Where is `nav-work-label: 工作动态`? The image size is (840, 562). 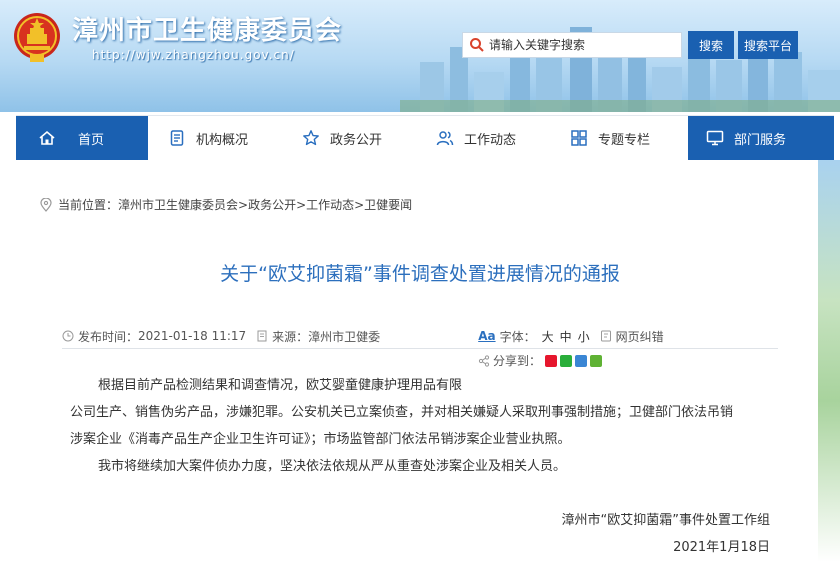 nav-work-label: 工作动态 is located at coordinates (490, 140).